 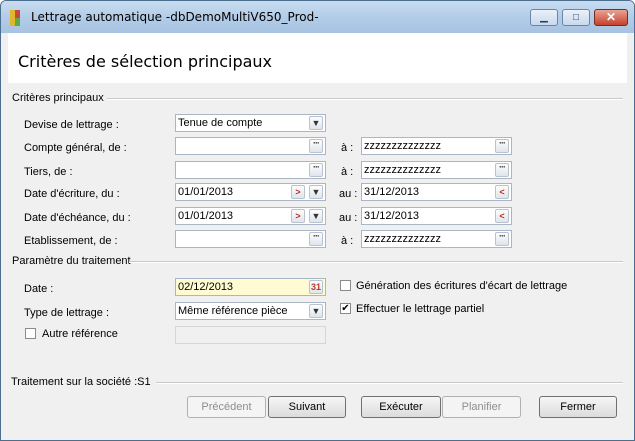 What do you see at coordinates (578, 407) in the screenshot?
I see `fermer-button: Fermer` at bounding box center [578, 407].